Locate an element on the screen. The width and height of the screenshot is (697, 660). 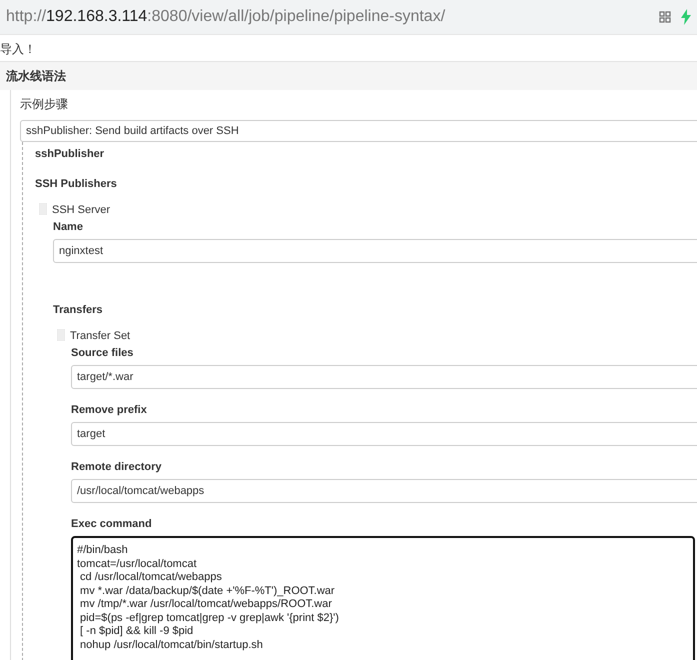
lightning-icon is located at coordinates (686, 17).